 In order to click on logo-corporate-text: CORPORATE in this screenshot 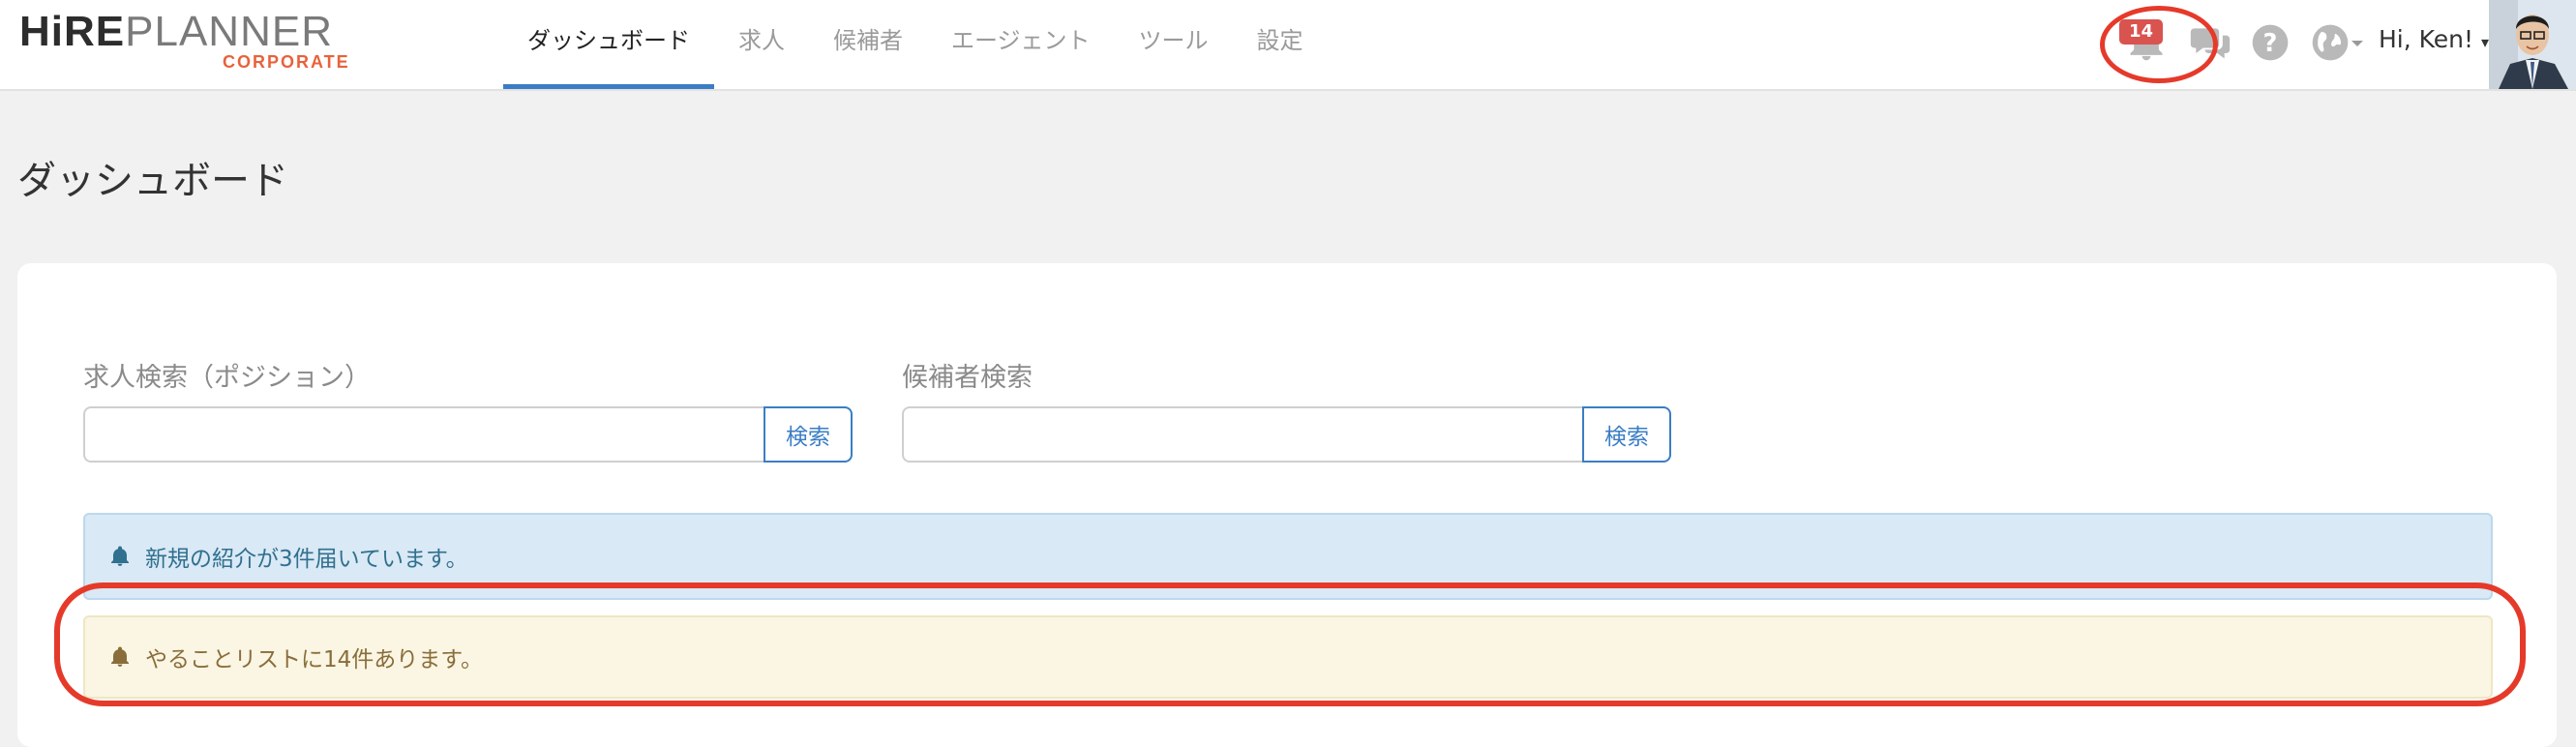, I will do `click(286, 62)`.